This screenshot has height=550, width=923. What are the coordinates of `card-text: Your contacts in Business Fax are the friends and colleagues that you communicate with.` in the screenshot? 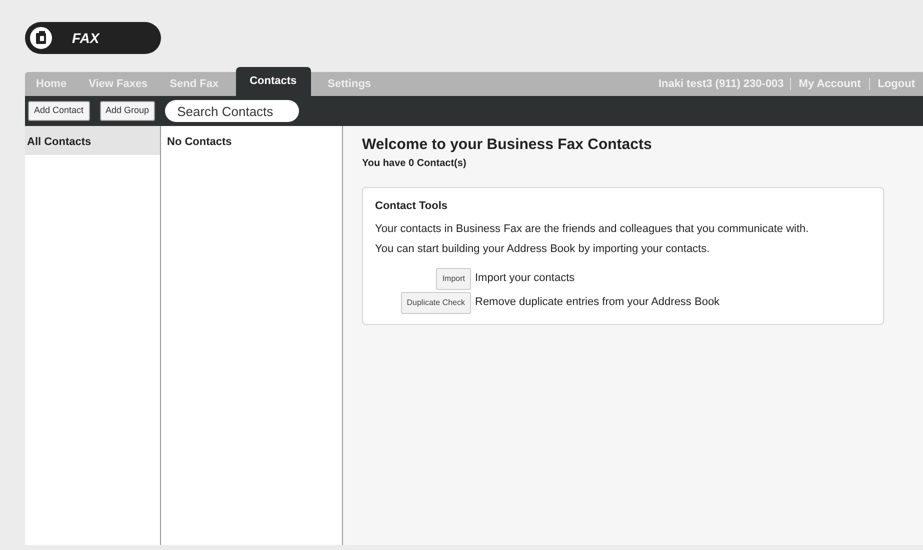 It's located at (592, 229).